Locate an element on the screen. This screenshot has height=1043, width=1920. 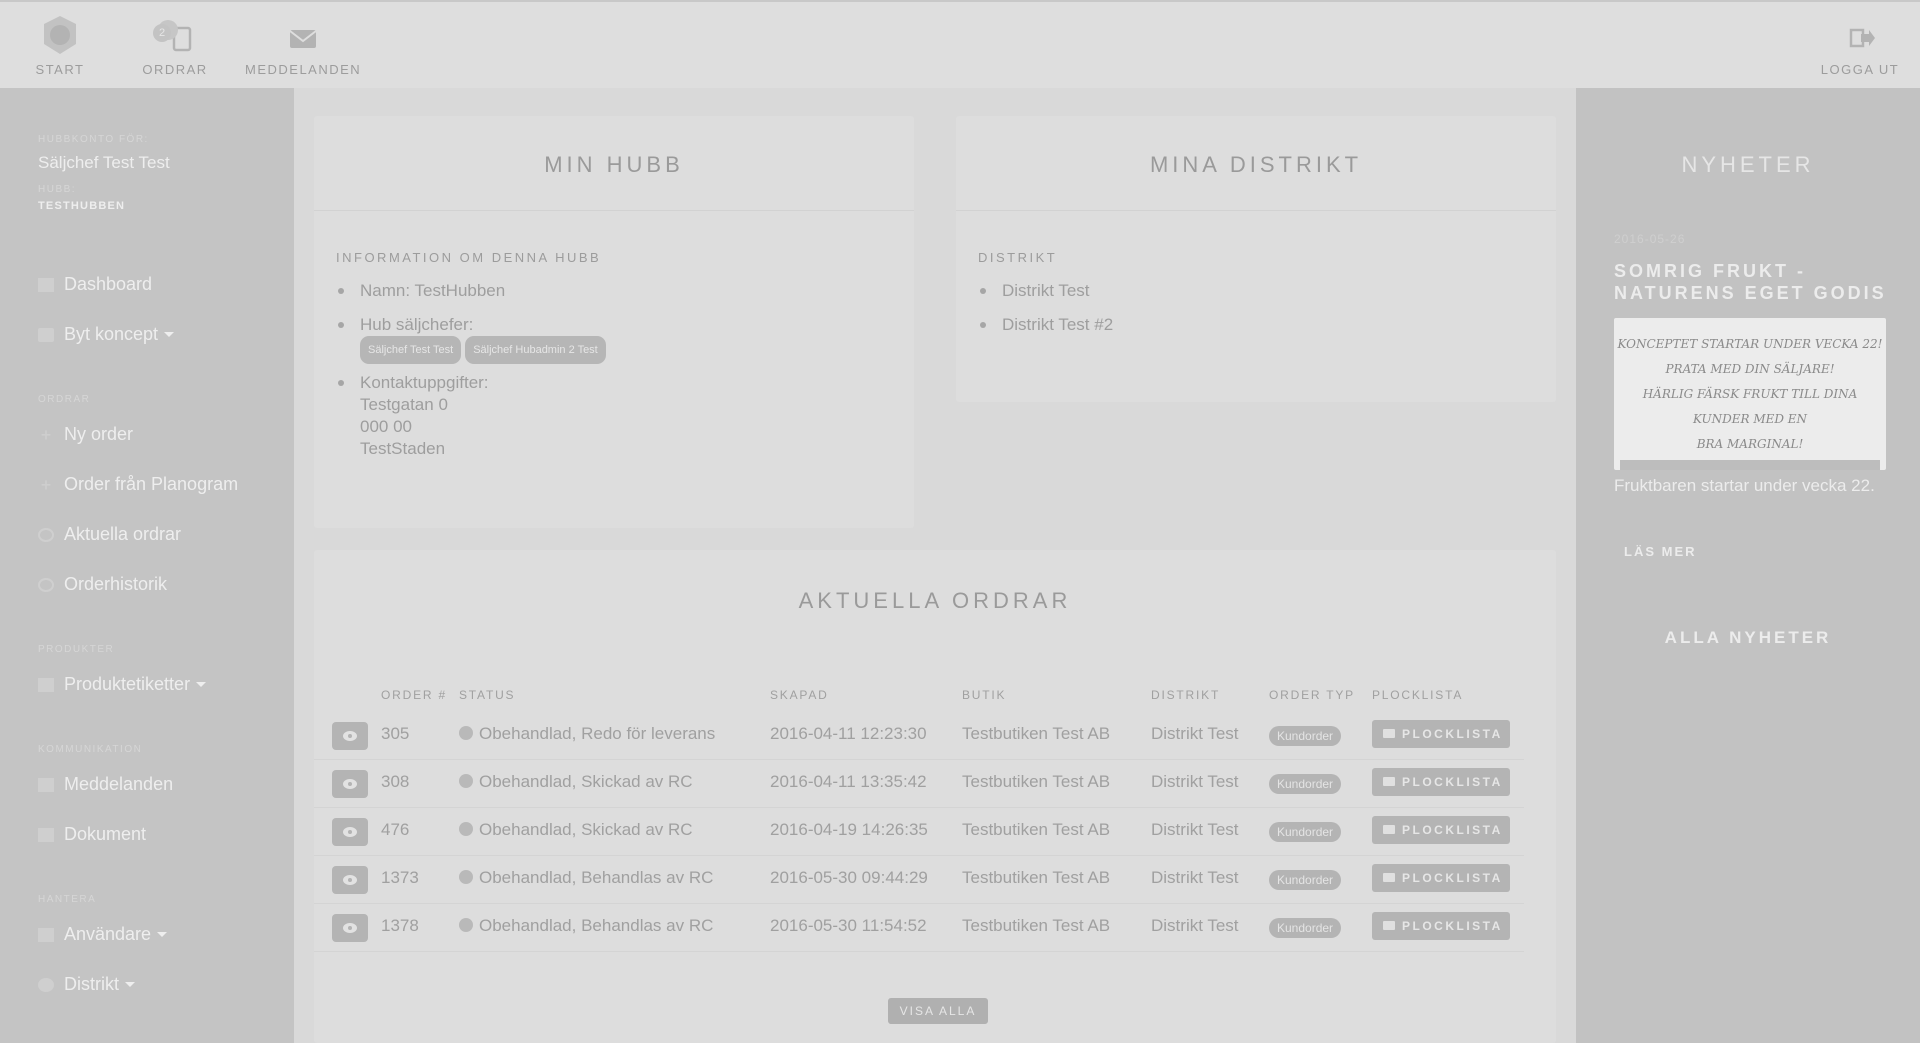
sidebar-item-meddelanden: Meddelanden is located at coordinates (105, 784).